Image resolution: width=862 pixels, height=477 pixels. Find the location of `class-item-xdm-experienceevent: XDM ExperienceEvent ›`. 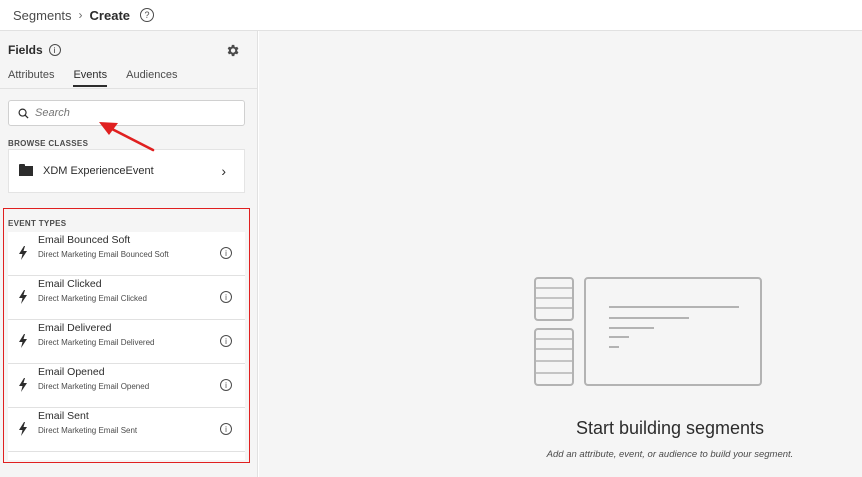

class-item-xdm-experienceevent: XDM ExperienceEvent › is located at coordinates (126, 171).